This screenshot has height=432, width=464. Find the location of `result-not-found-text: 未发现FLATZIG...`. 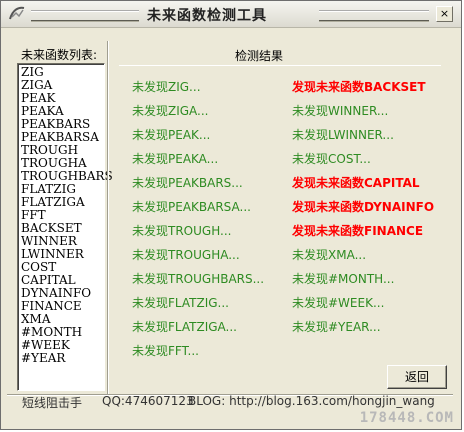

result-not-found-text: 未发现FLATZIG... is located at coordinates (180, 303).